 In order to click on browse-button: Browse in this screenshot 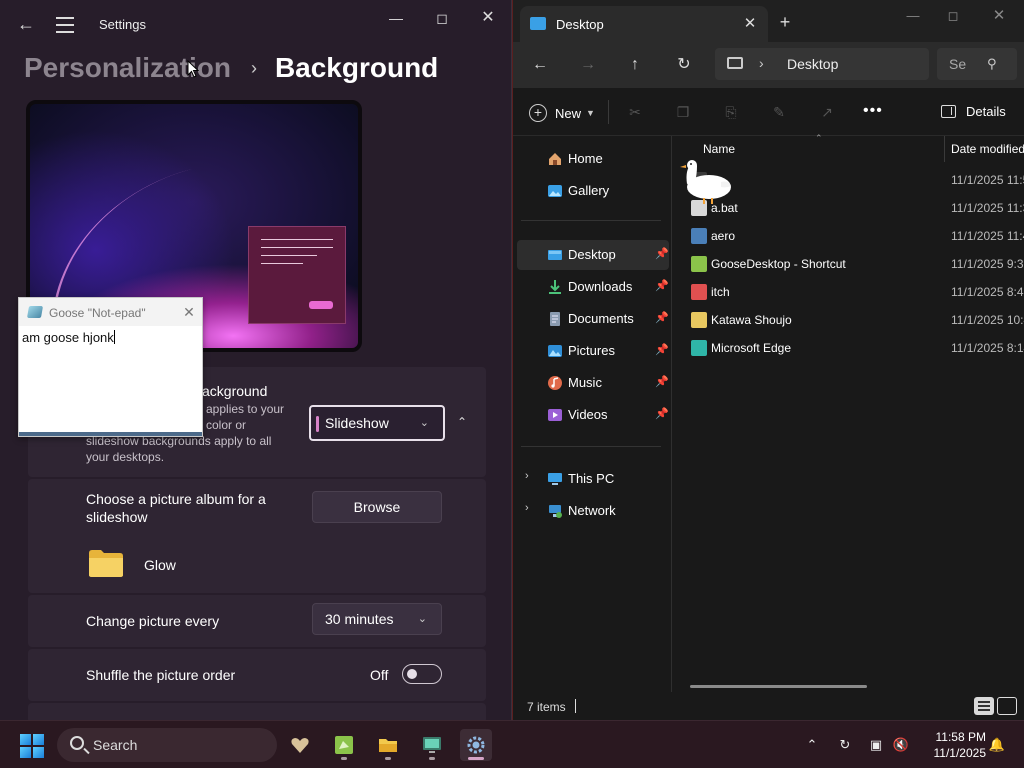, I will do `click(377, 507)`.